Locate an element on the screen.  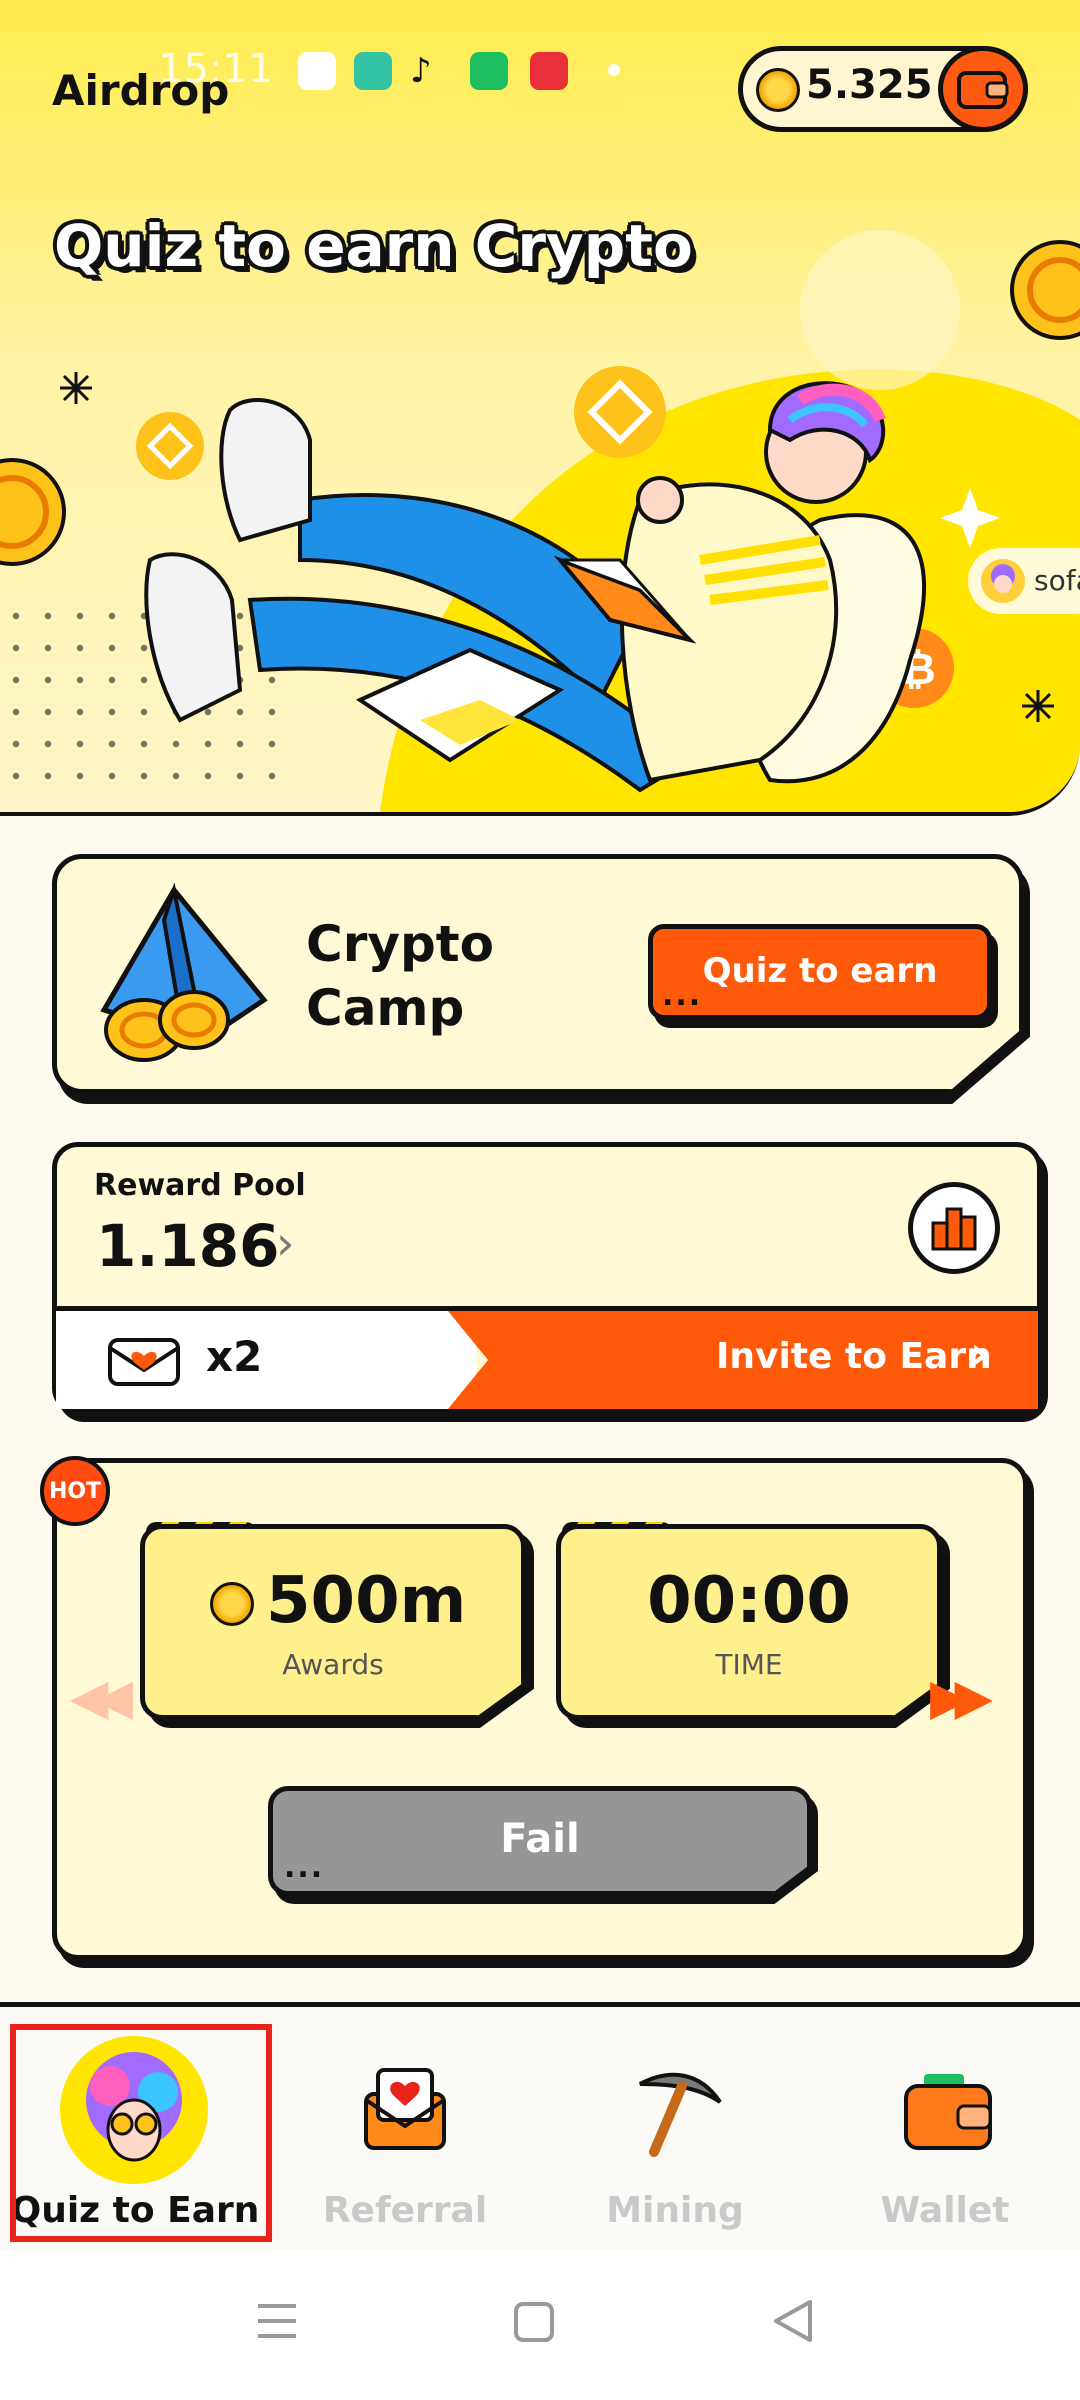
reward-pool-label: Reward Pool is located at coordinates (200, 1185).